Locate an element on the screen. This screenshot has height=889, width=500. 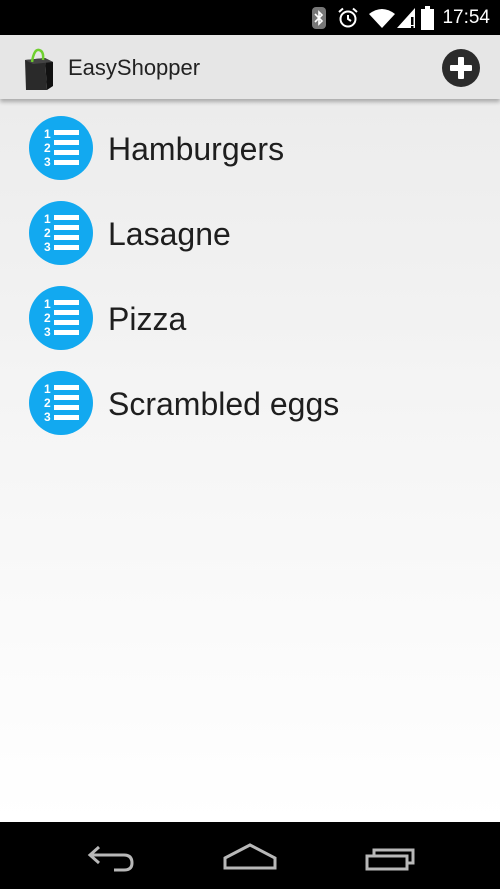
status-time: 17:54 is located at coordinates (466, 17).